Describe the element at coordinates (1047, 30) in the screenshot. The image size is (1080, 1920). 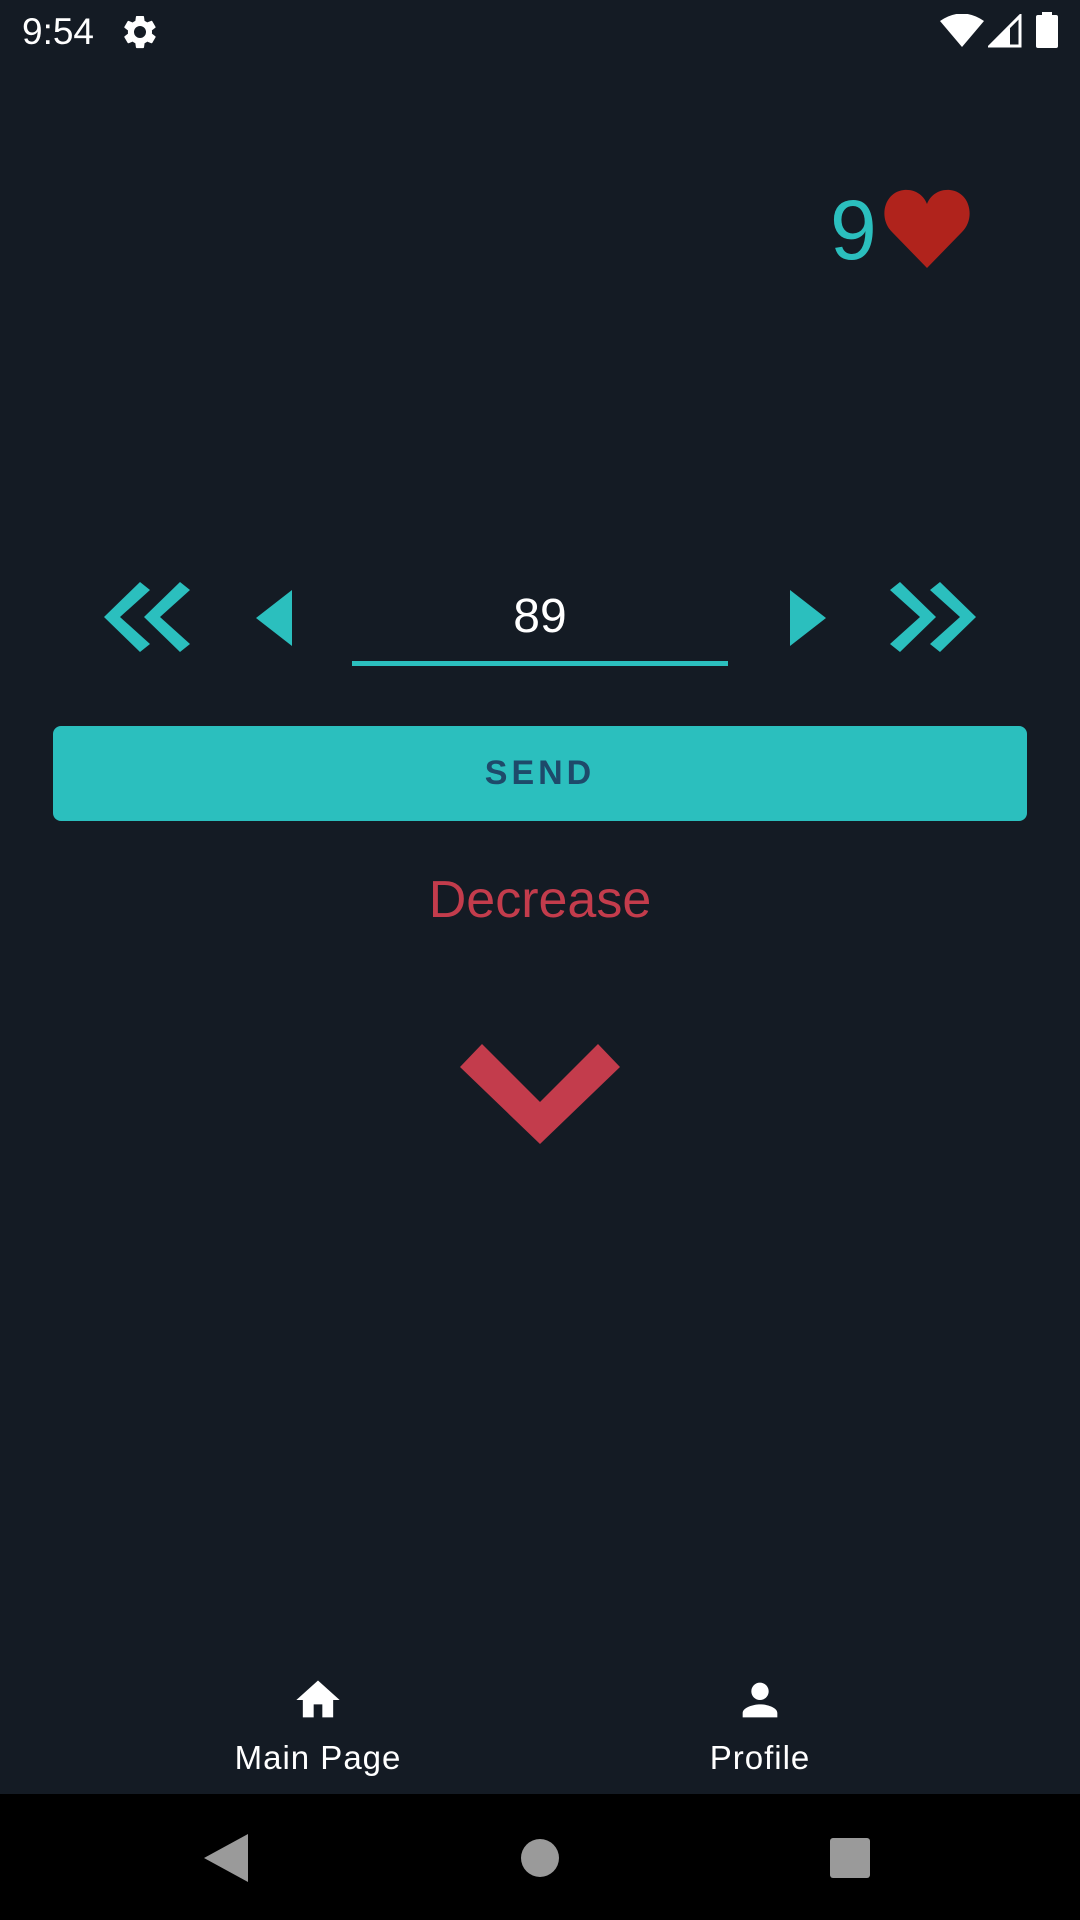
I see `battery-icon` at that location.